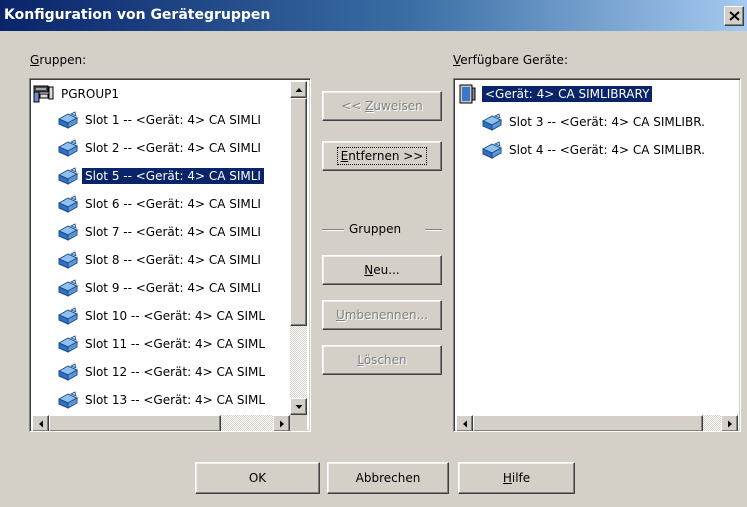 The width and height of the screenshot is (747, 507). Describe the element at coordinates (257, 478) in the screenshot. I see `ok-button: OK` at that location.